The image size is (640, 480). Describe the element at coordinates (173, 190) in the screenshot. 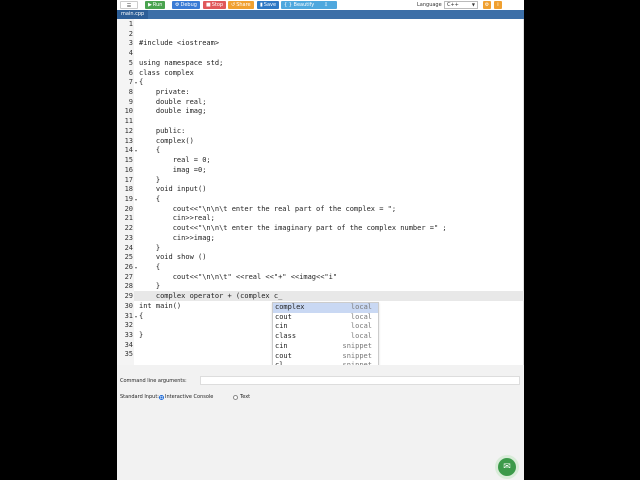

I see `code-line: void input()` at that location.